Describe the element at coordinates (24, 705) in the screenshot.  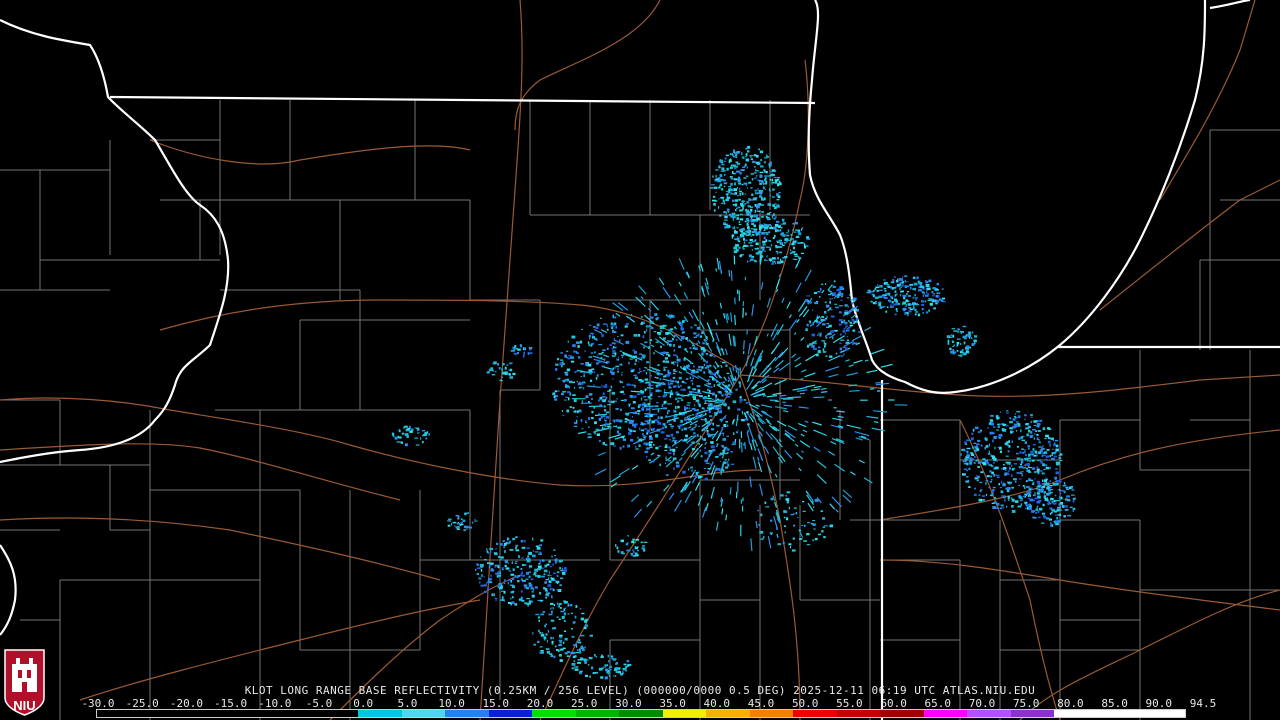
I see `logo-text: NIU` at that location.